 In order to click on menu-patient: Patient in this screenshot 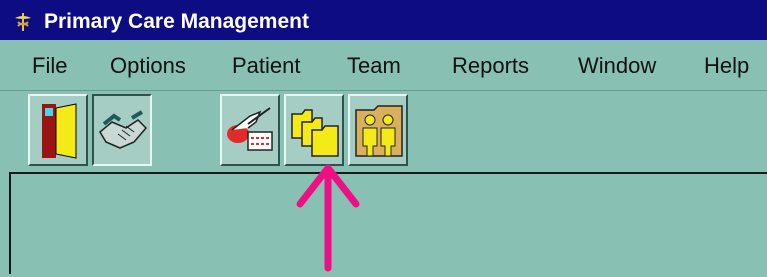, I will do `click(266, 66)`.